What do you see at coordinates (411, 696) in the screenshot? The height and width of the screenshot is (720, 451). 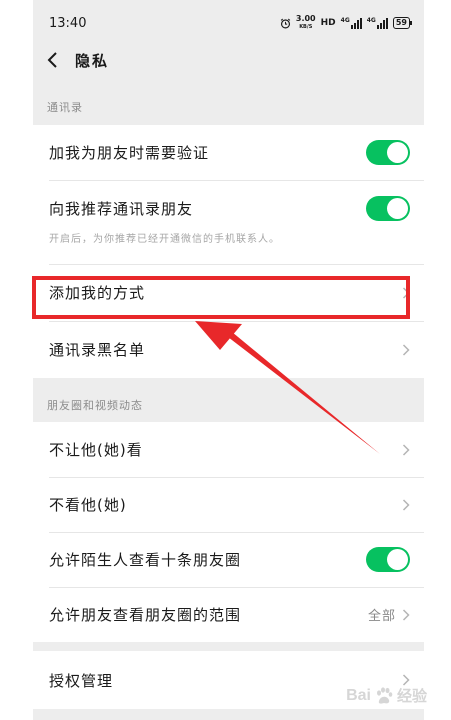 I see `watermark-brand-cn: 经验` at bounding box center [411, 696].